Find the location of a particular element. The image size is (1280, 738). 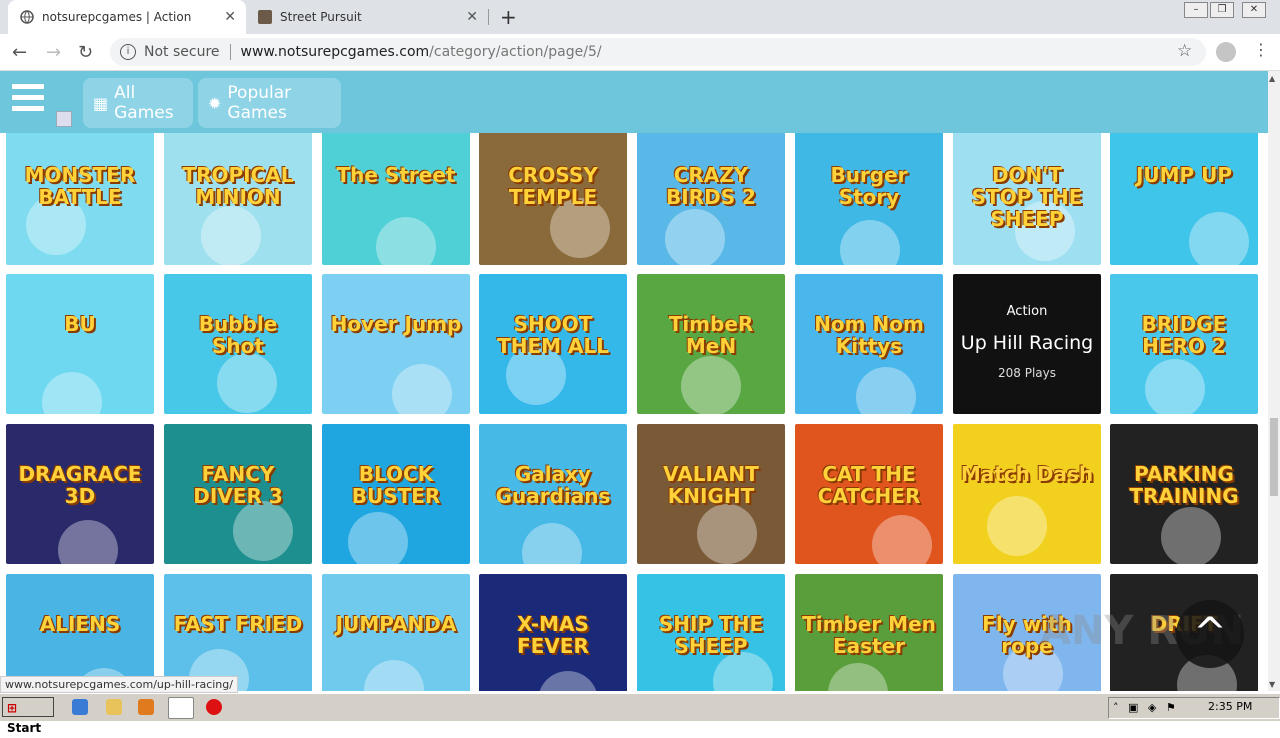

game-tile: CRAZY BIRDS 2 is located at coordinates (711, 199).